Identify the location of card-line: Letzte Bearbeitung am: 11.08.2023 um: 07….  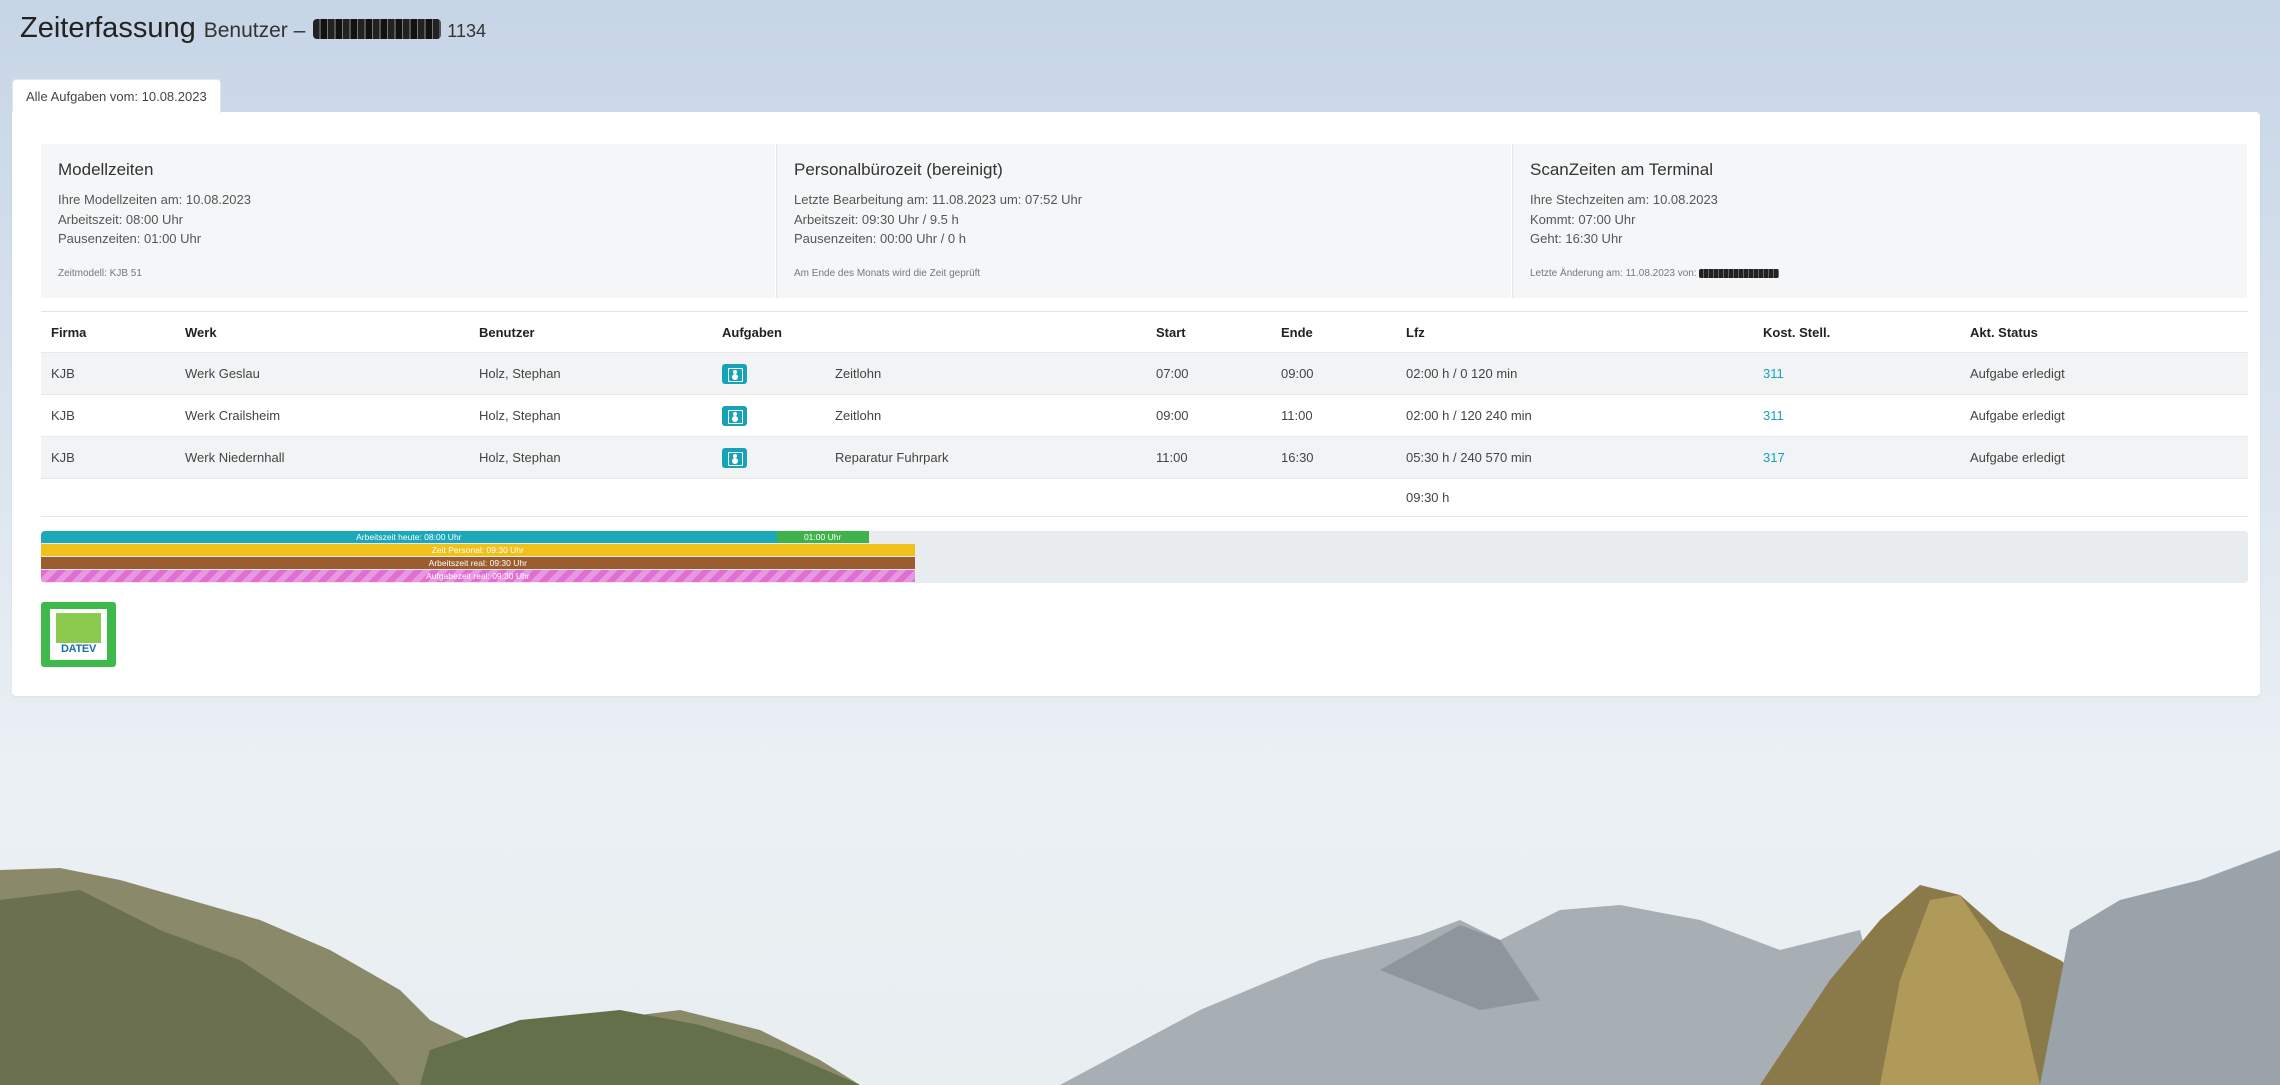
(938, 199).